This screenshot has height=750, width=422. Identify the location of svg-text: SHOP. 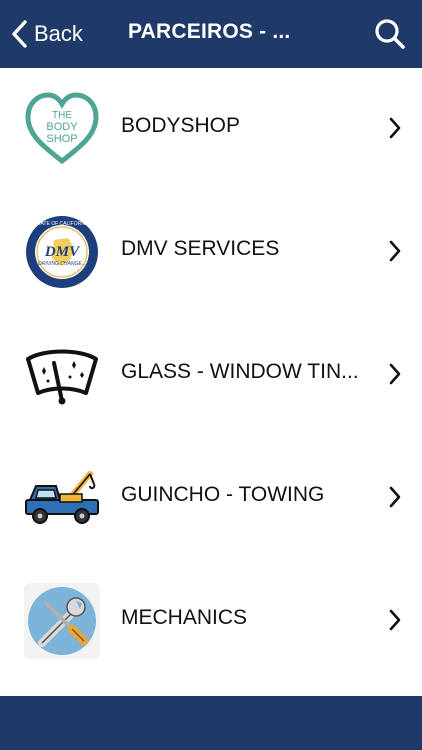
(61, 139).